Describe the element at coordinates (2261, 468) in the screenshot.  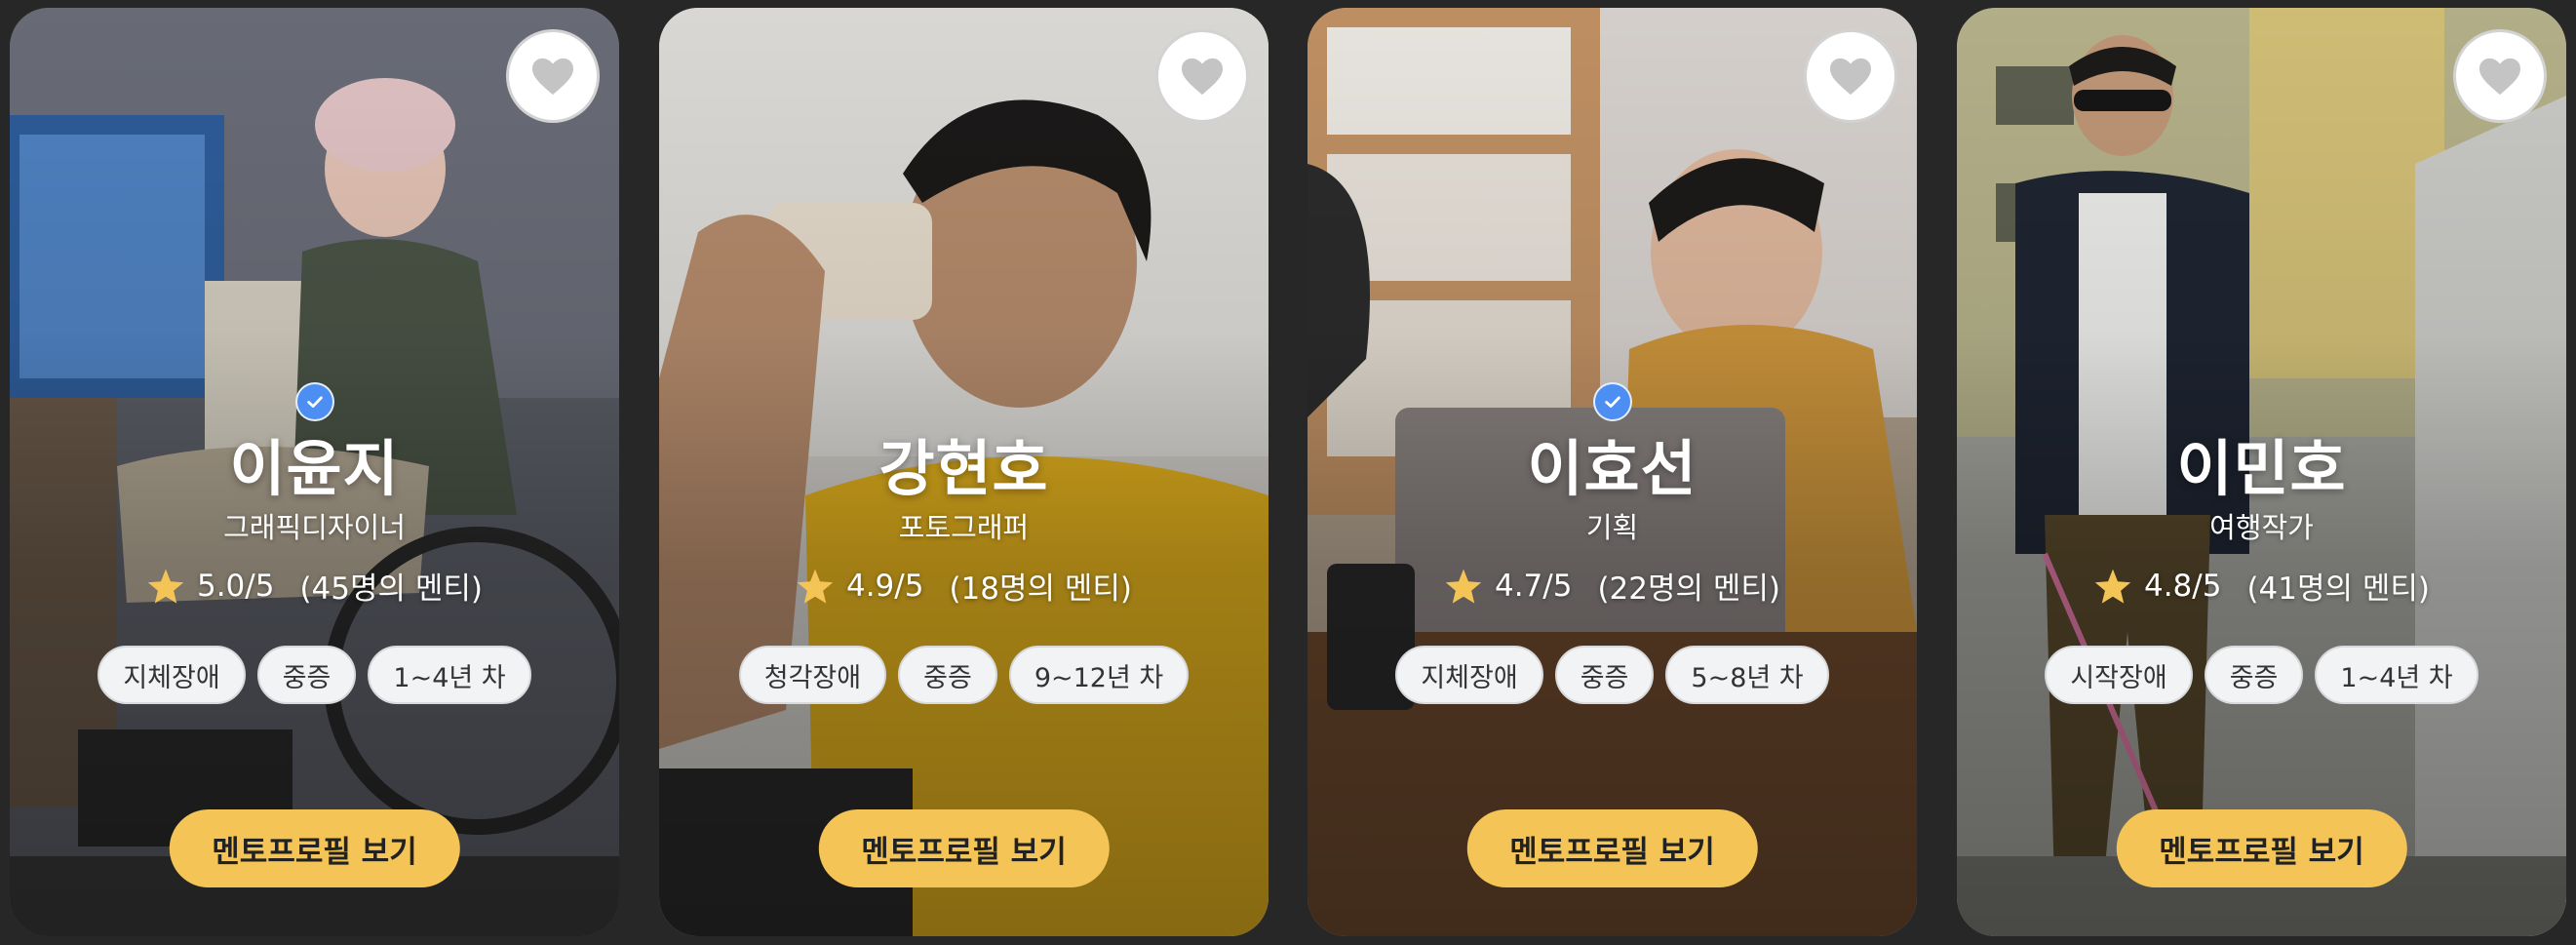
I see `mentor-name: 이민호` at that location.